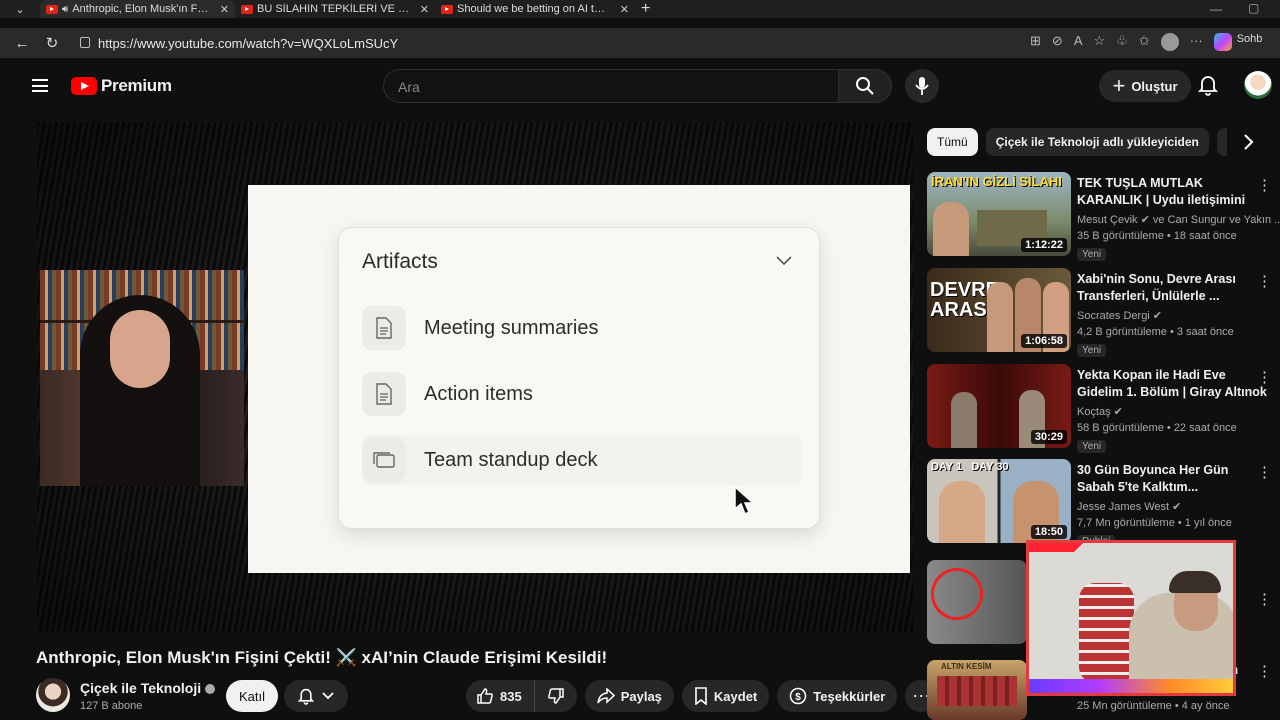 Image resolution: width=1280 pixels, height=720 pixels. I want to click on thumbnail-text: İRAN'IN GİZLİ SİLAHI, so click(996, 181).